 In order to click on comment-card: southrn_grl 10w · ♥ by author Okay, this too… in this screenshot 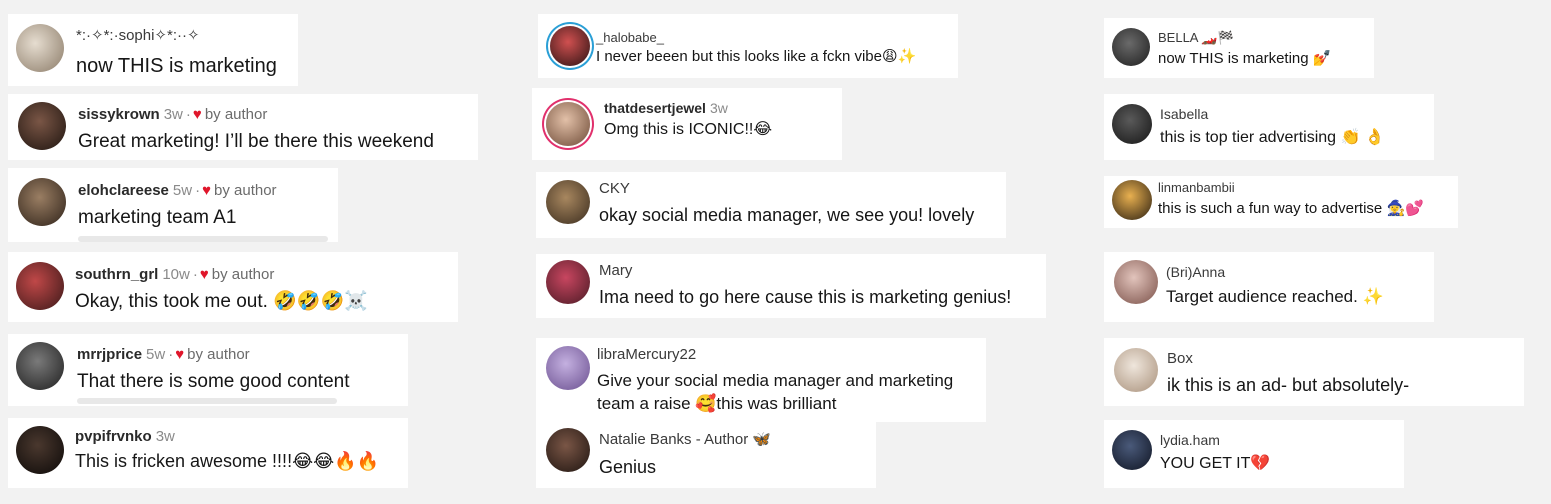, I will do `click(233, 287)`.